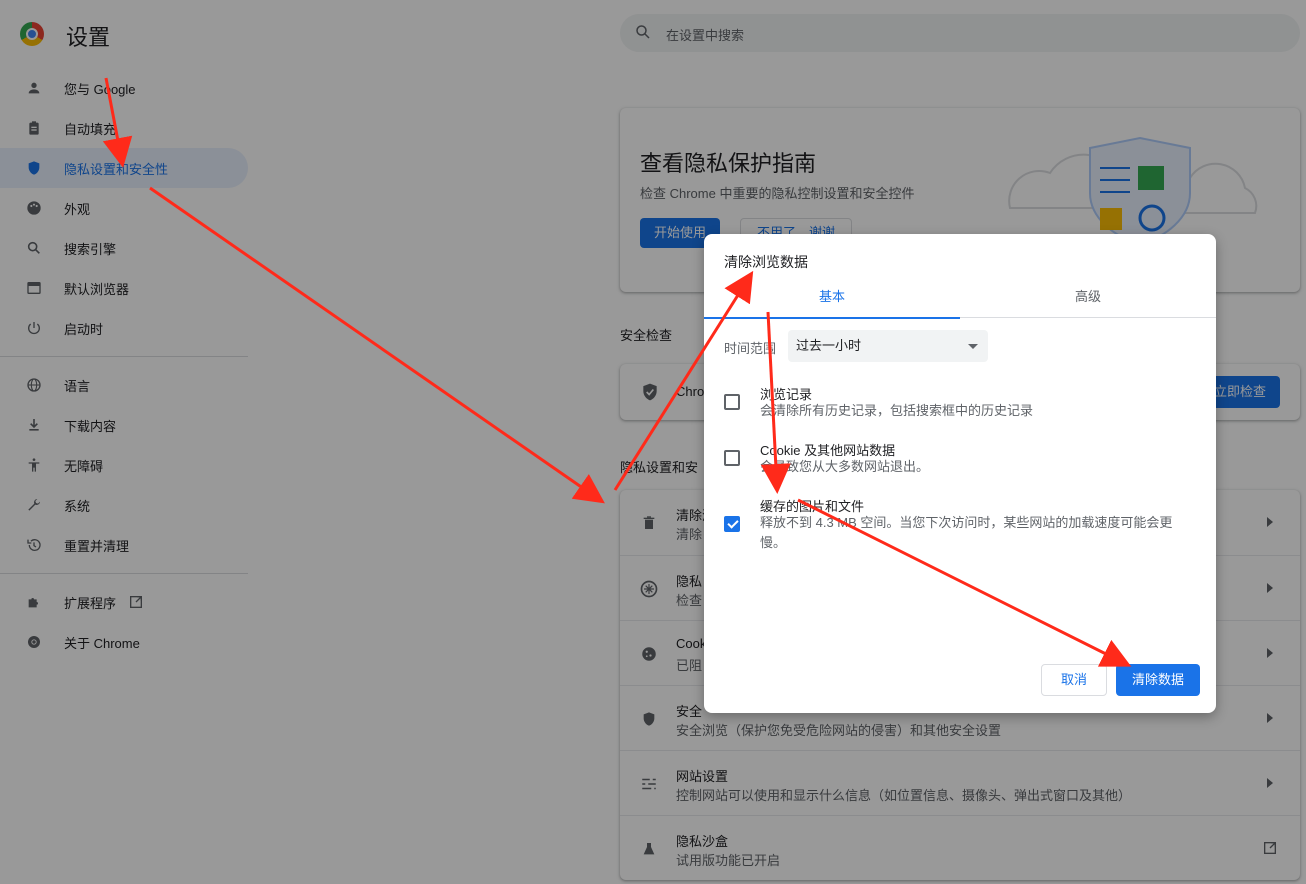 The width and height of the screenshot is (1306, 884). I want to click on clear-data-button: 清除数据, so click(1158, 680).